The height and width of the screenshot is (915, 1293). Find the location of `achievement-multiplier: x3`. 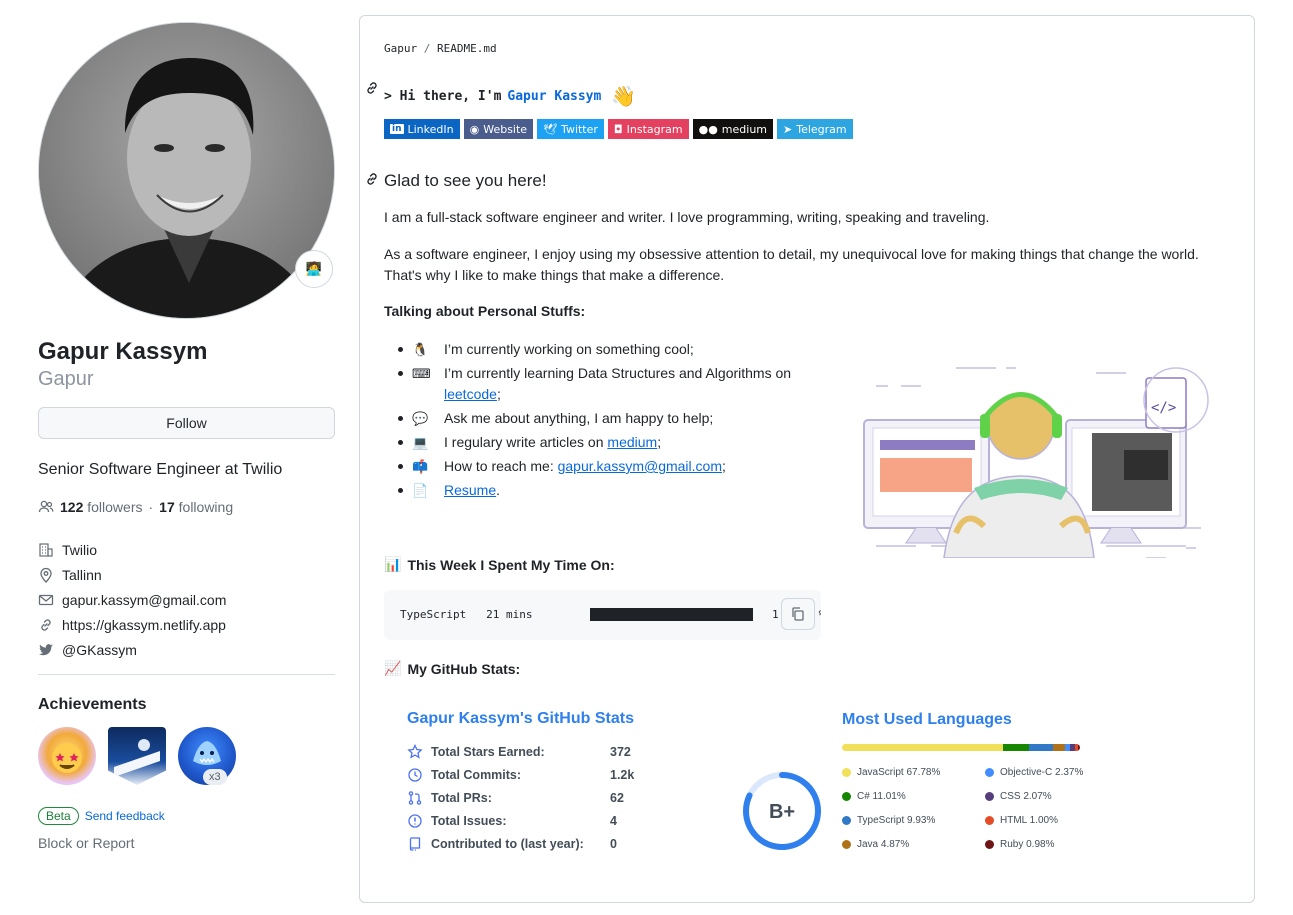

achievement-multiplier: x3 is located at coordinates (215, 777).